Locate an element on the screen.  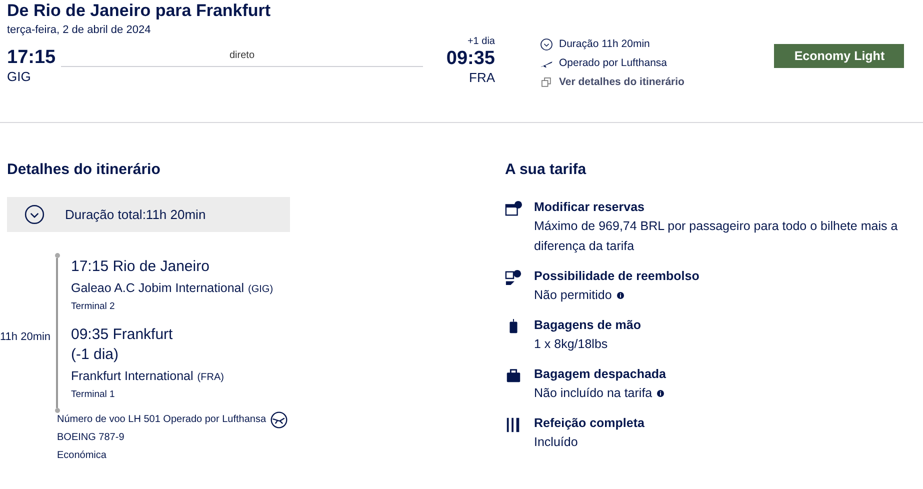
feature-detail: Não permitido is located at coordinates (573, 295).